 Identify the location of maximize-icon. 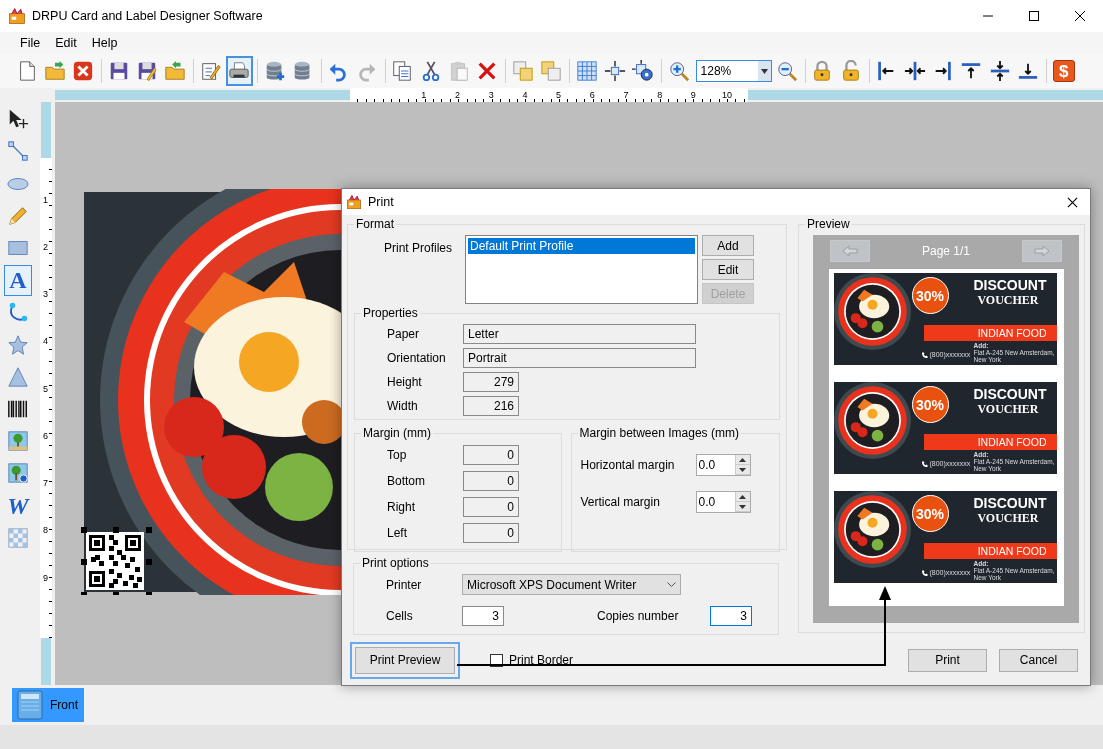
(1034, 16).